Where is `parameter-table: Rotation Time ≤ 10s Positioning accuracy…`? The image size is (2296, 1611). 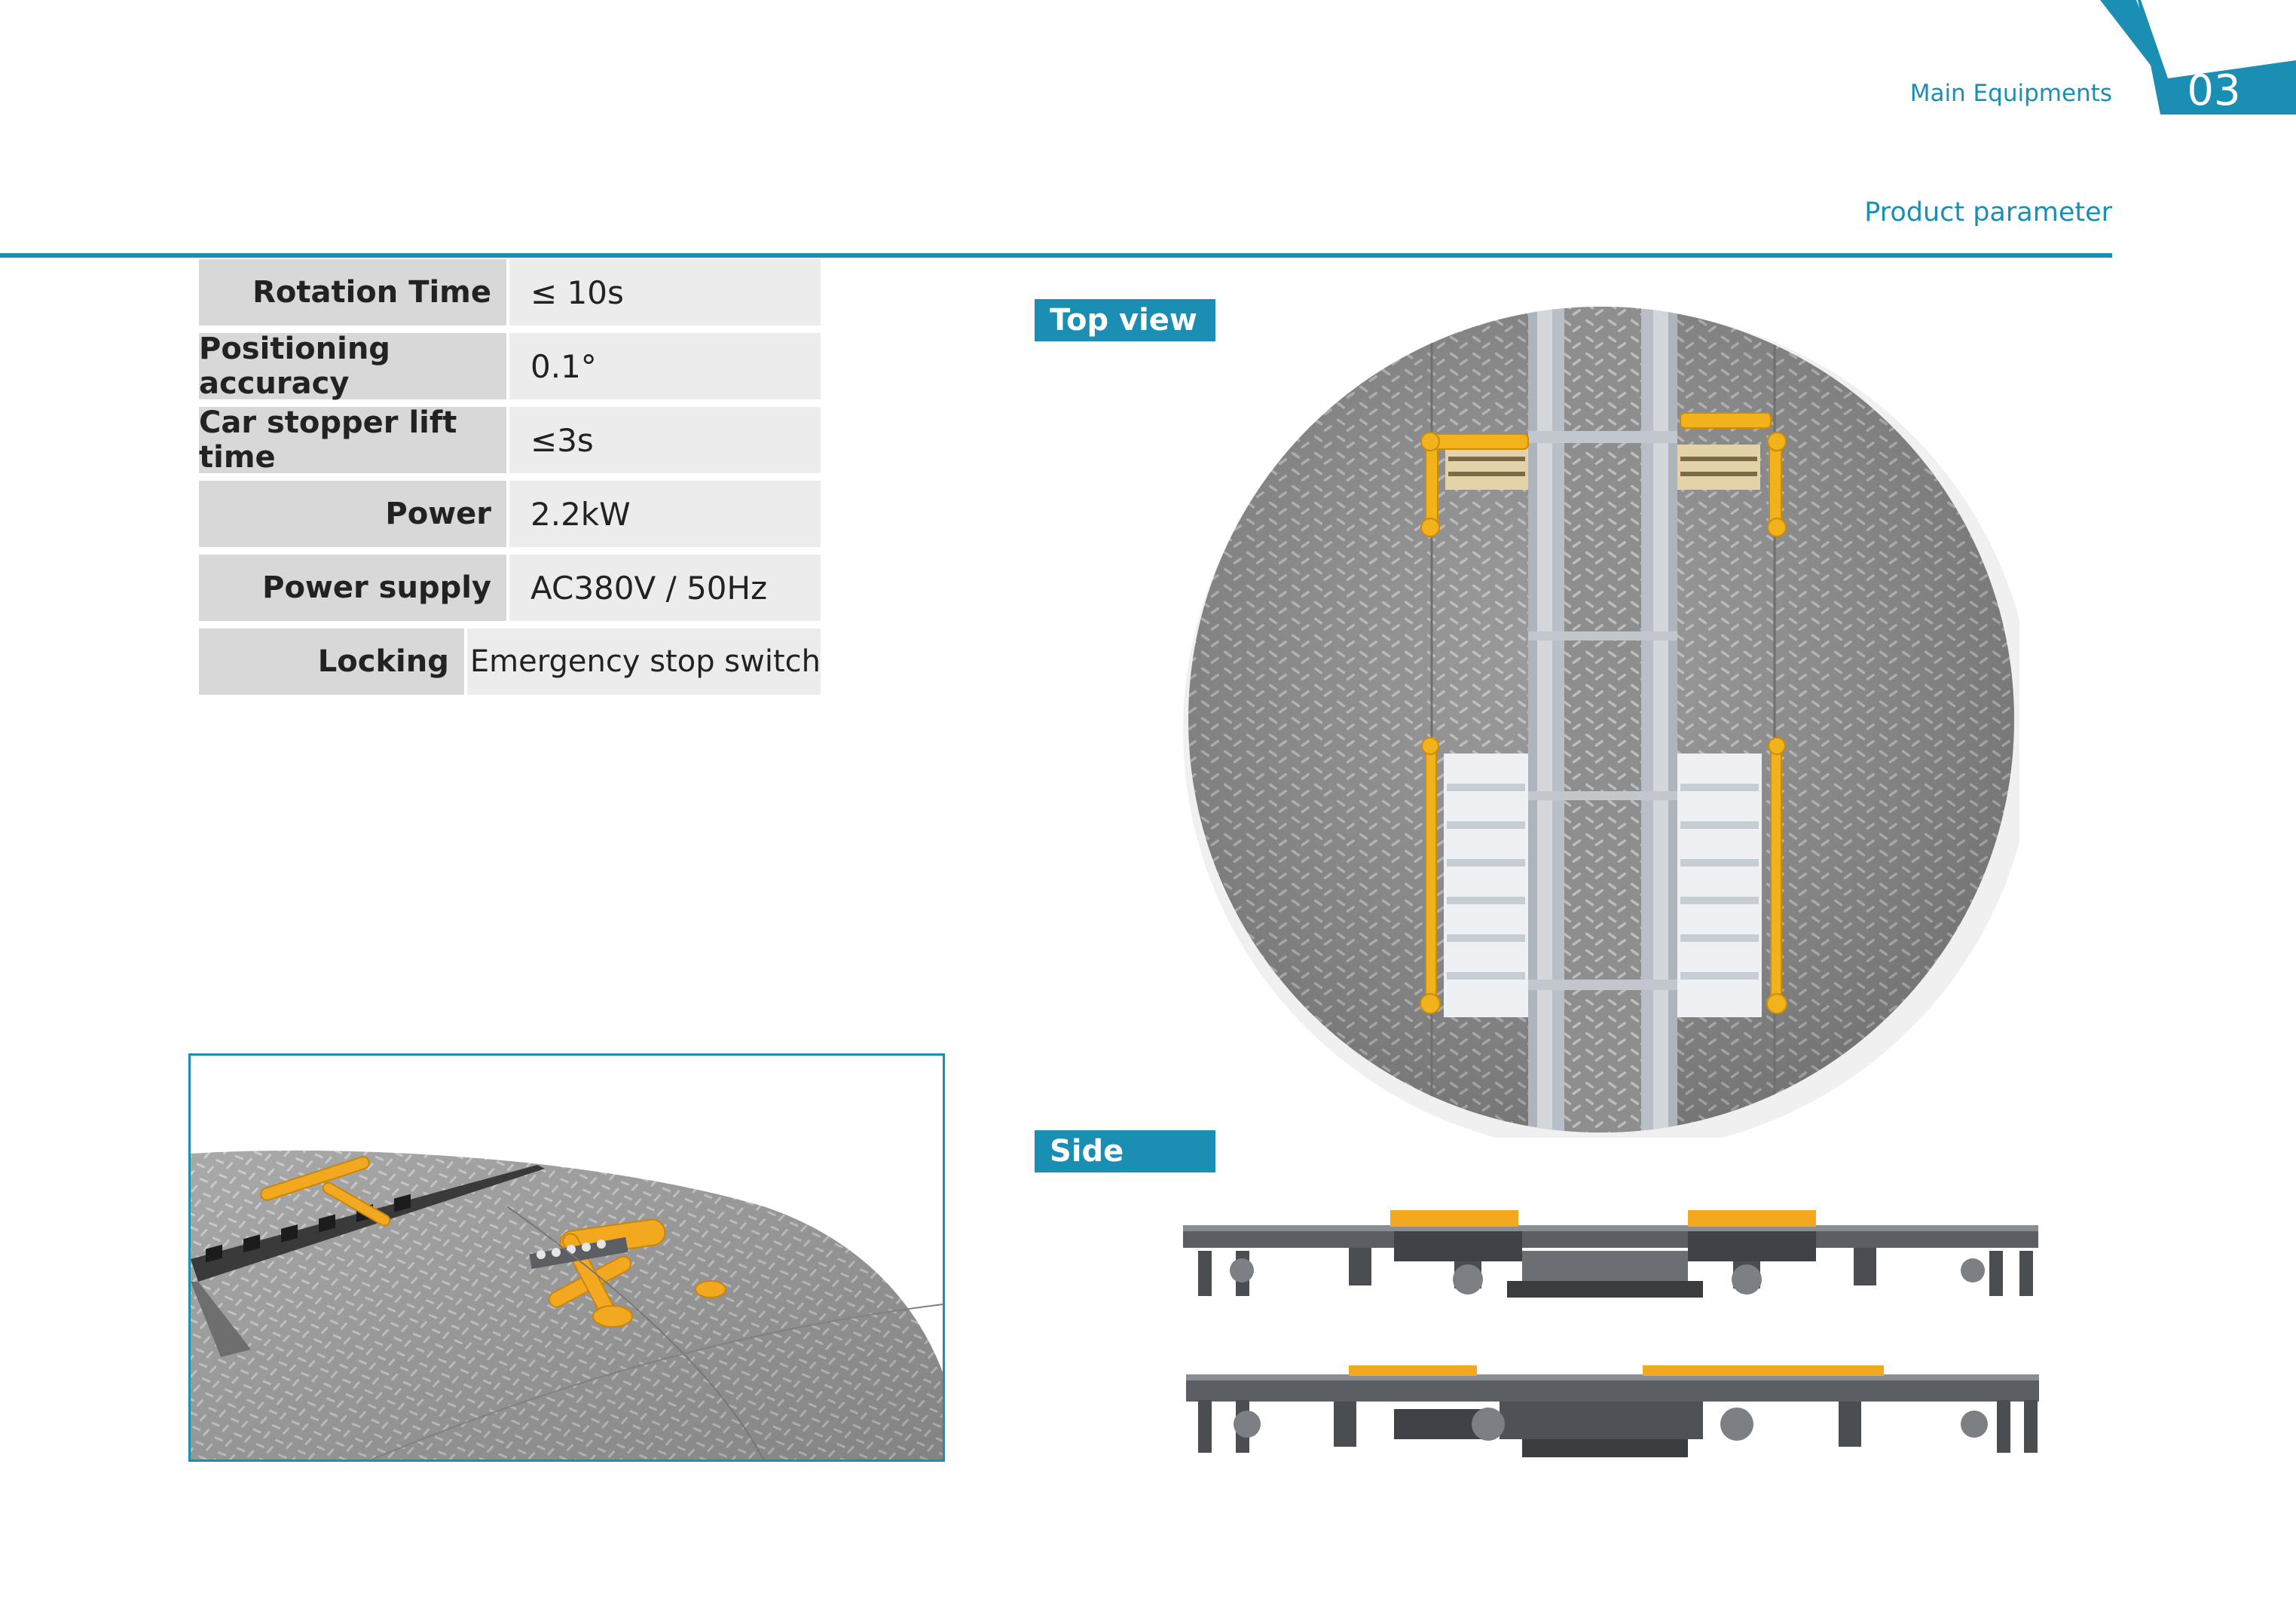 parameter-table: Rotation Time ≤ 10s Positioning accuracy… is located at coordinates (510, 480).